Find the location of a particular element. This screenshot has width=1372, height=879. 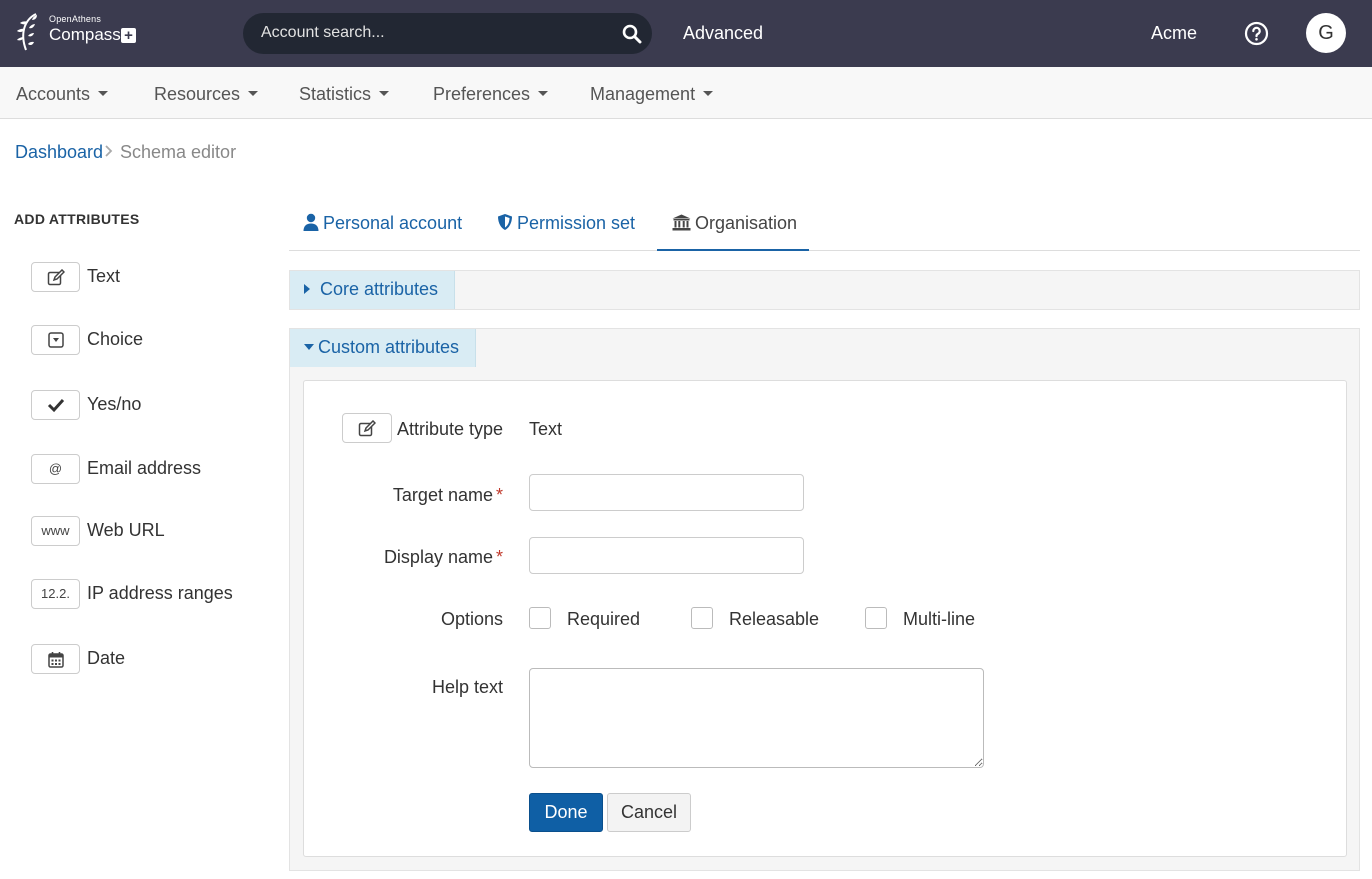

nav-label: Preferences is located at coordinates (482, 94).